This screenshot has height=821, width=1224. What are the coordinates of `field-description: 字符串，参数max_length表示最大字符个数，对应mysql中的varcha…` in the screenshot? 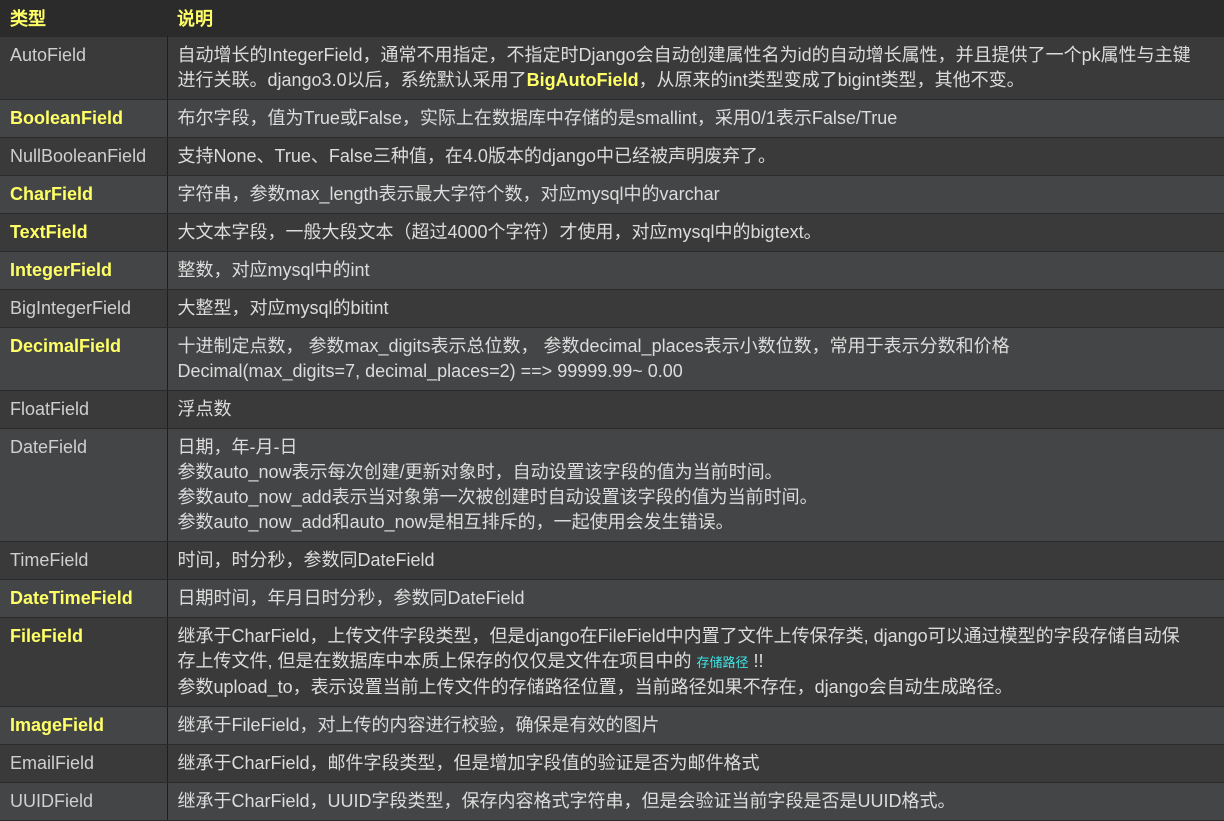 It's located at (695, 194).